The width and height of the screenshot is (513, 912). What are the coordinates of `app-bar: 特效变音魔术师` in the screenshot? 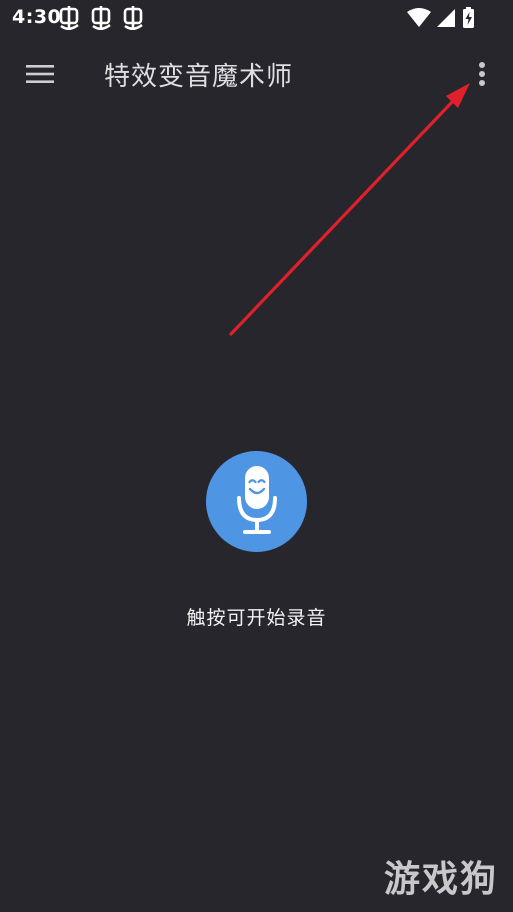 It's located at (256, 74).